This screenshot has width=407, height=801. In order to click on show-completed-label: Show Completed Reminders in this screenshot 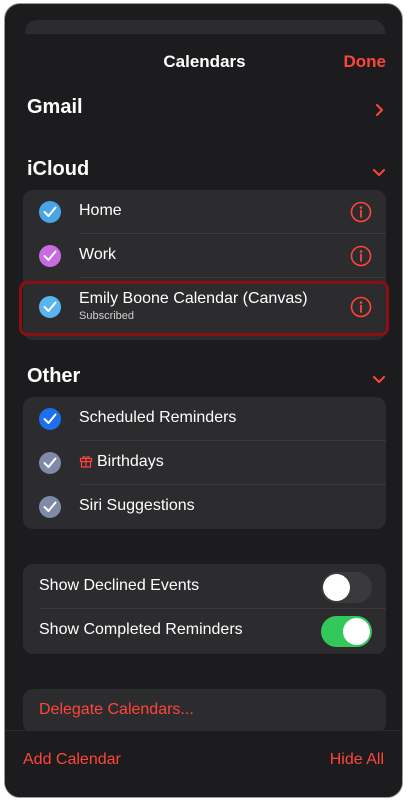, I will do `click(141, 629)`.